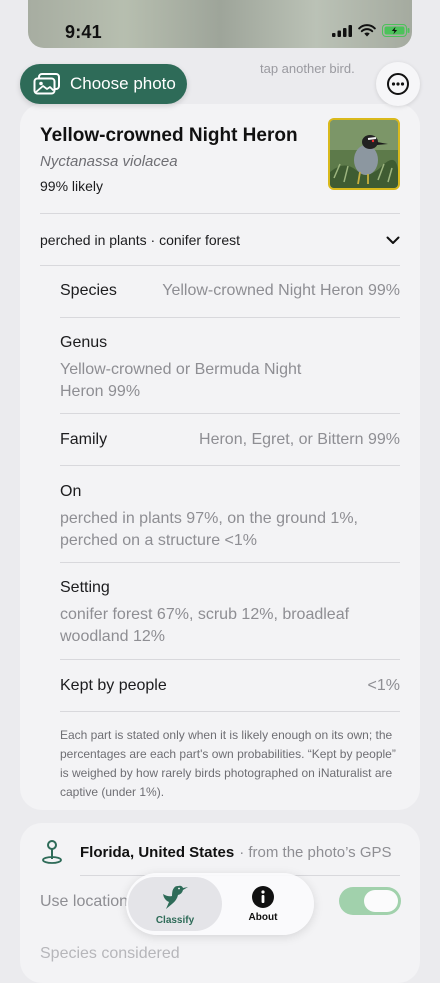  I want to click on family-row: Family Heron, Egret, or Bittern 99%, so click(230, 440).